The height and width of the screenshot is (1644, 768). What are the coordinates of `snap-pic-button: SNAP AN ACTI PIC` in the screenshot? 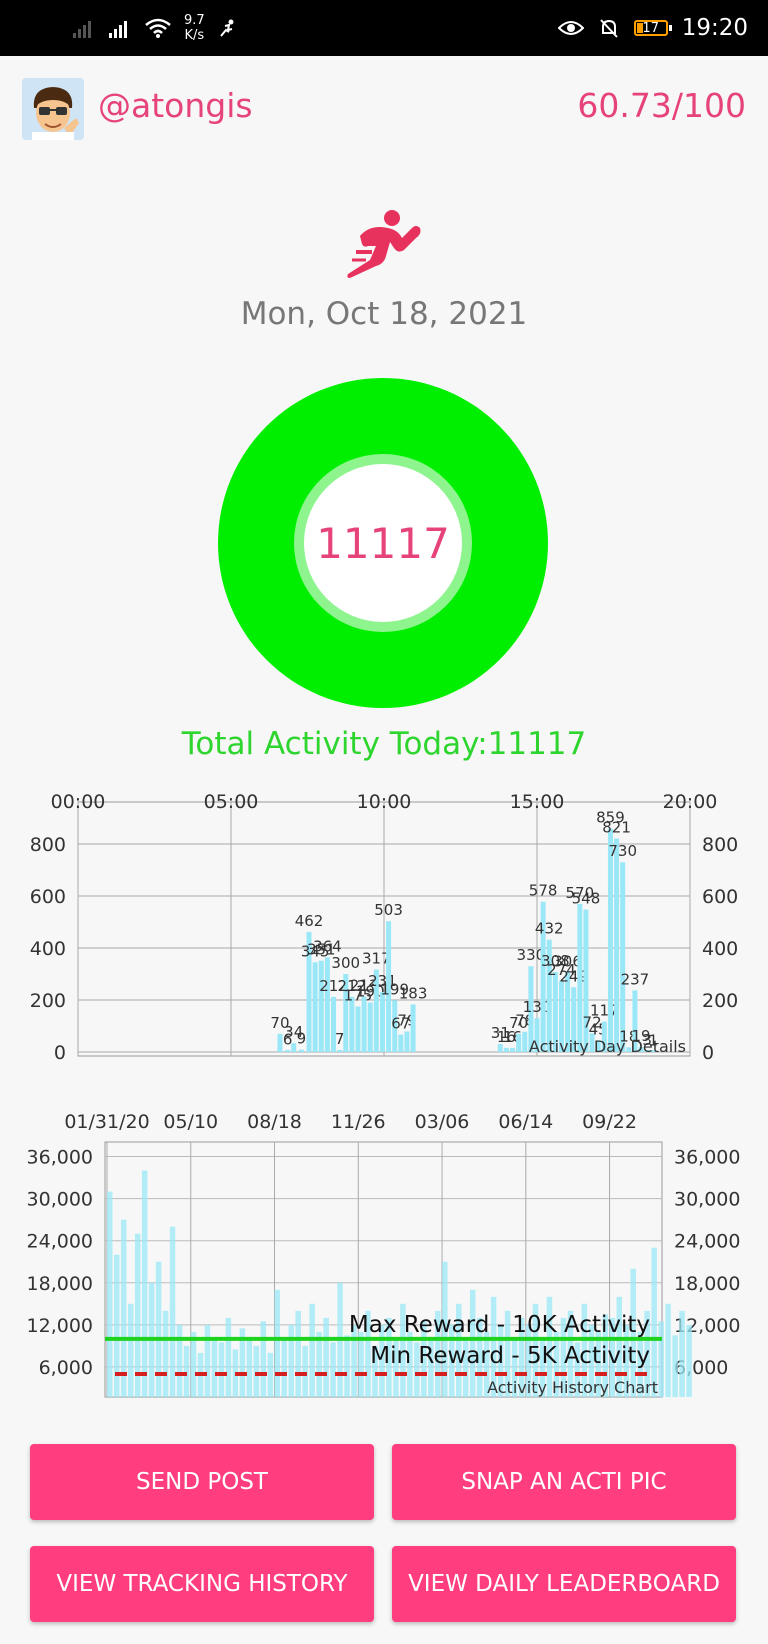 It's located at (564, 1482).